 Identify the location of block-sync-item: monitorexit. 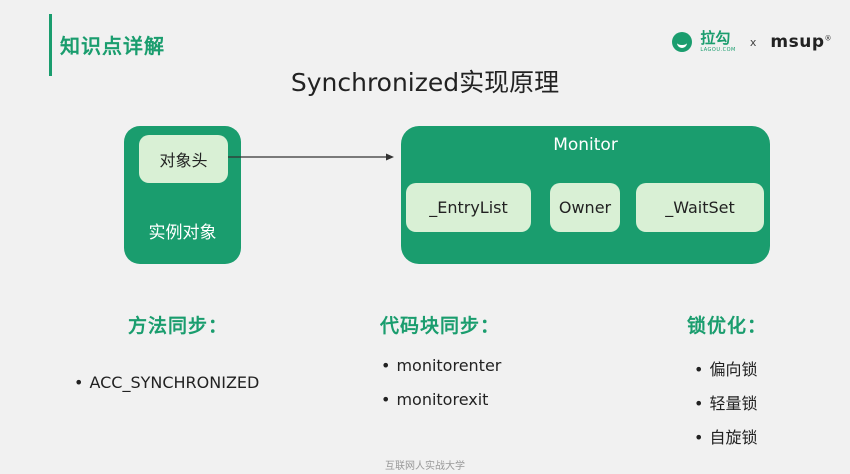
(434, 399).